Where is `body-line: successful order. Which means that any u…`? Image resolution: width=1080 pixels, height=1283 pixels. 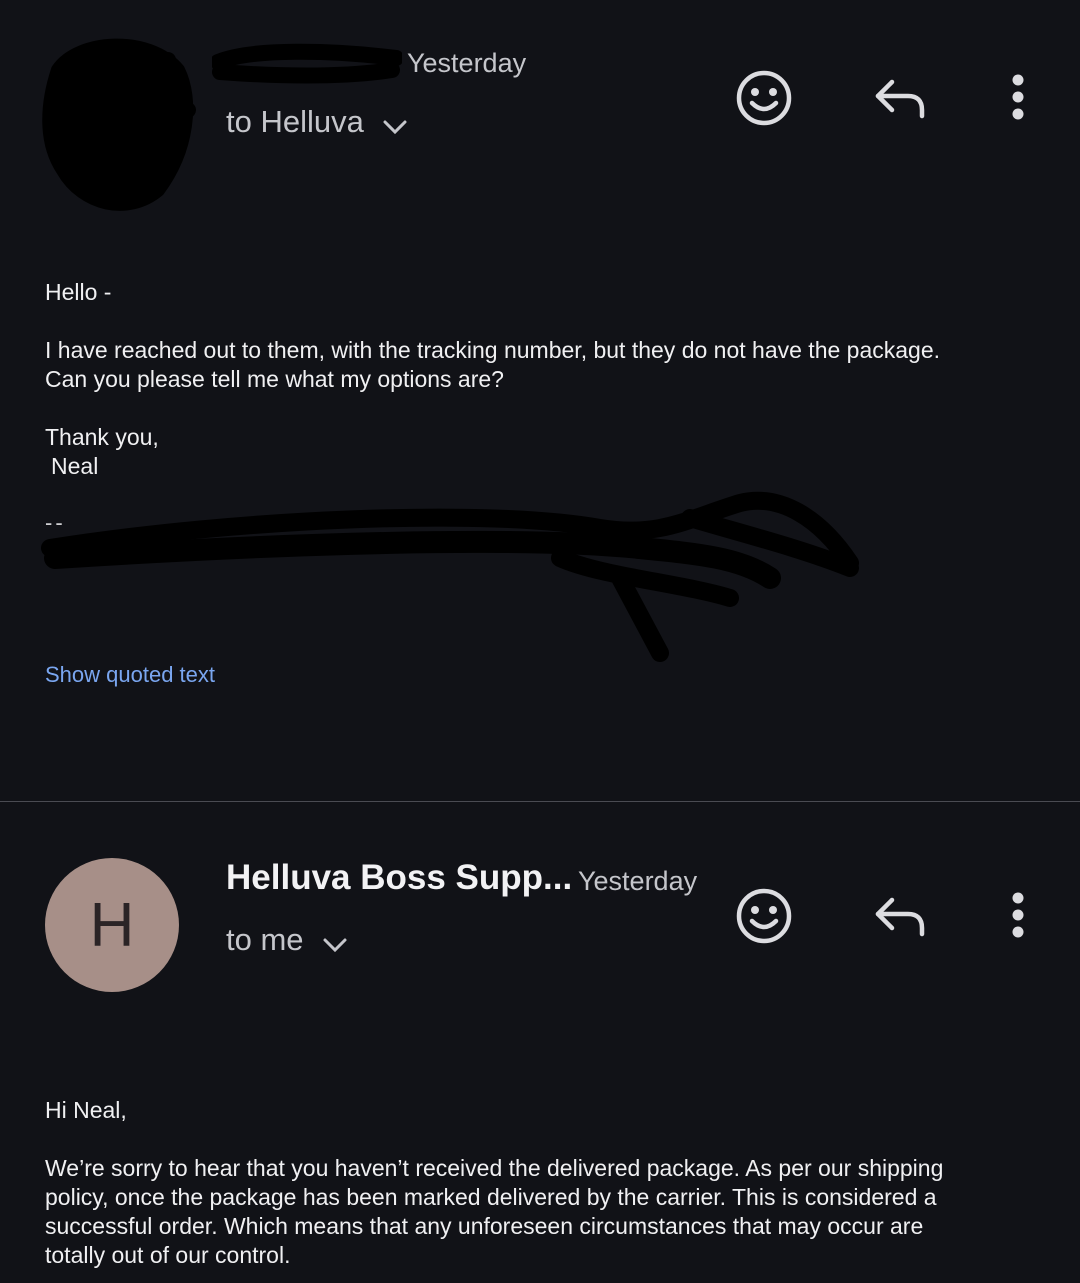
body-line: successful order. Which means that any u… is located at coordinates (484, 1226).